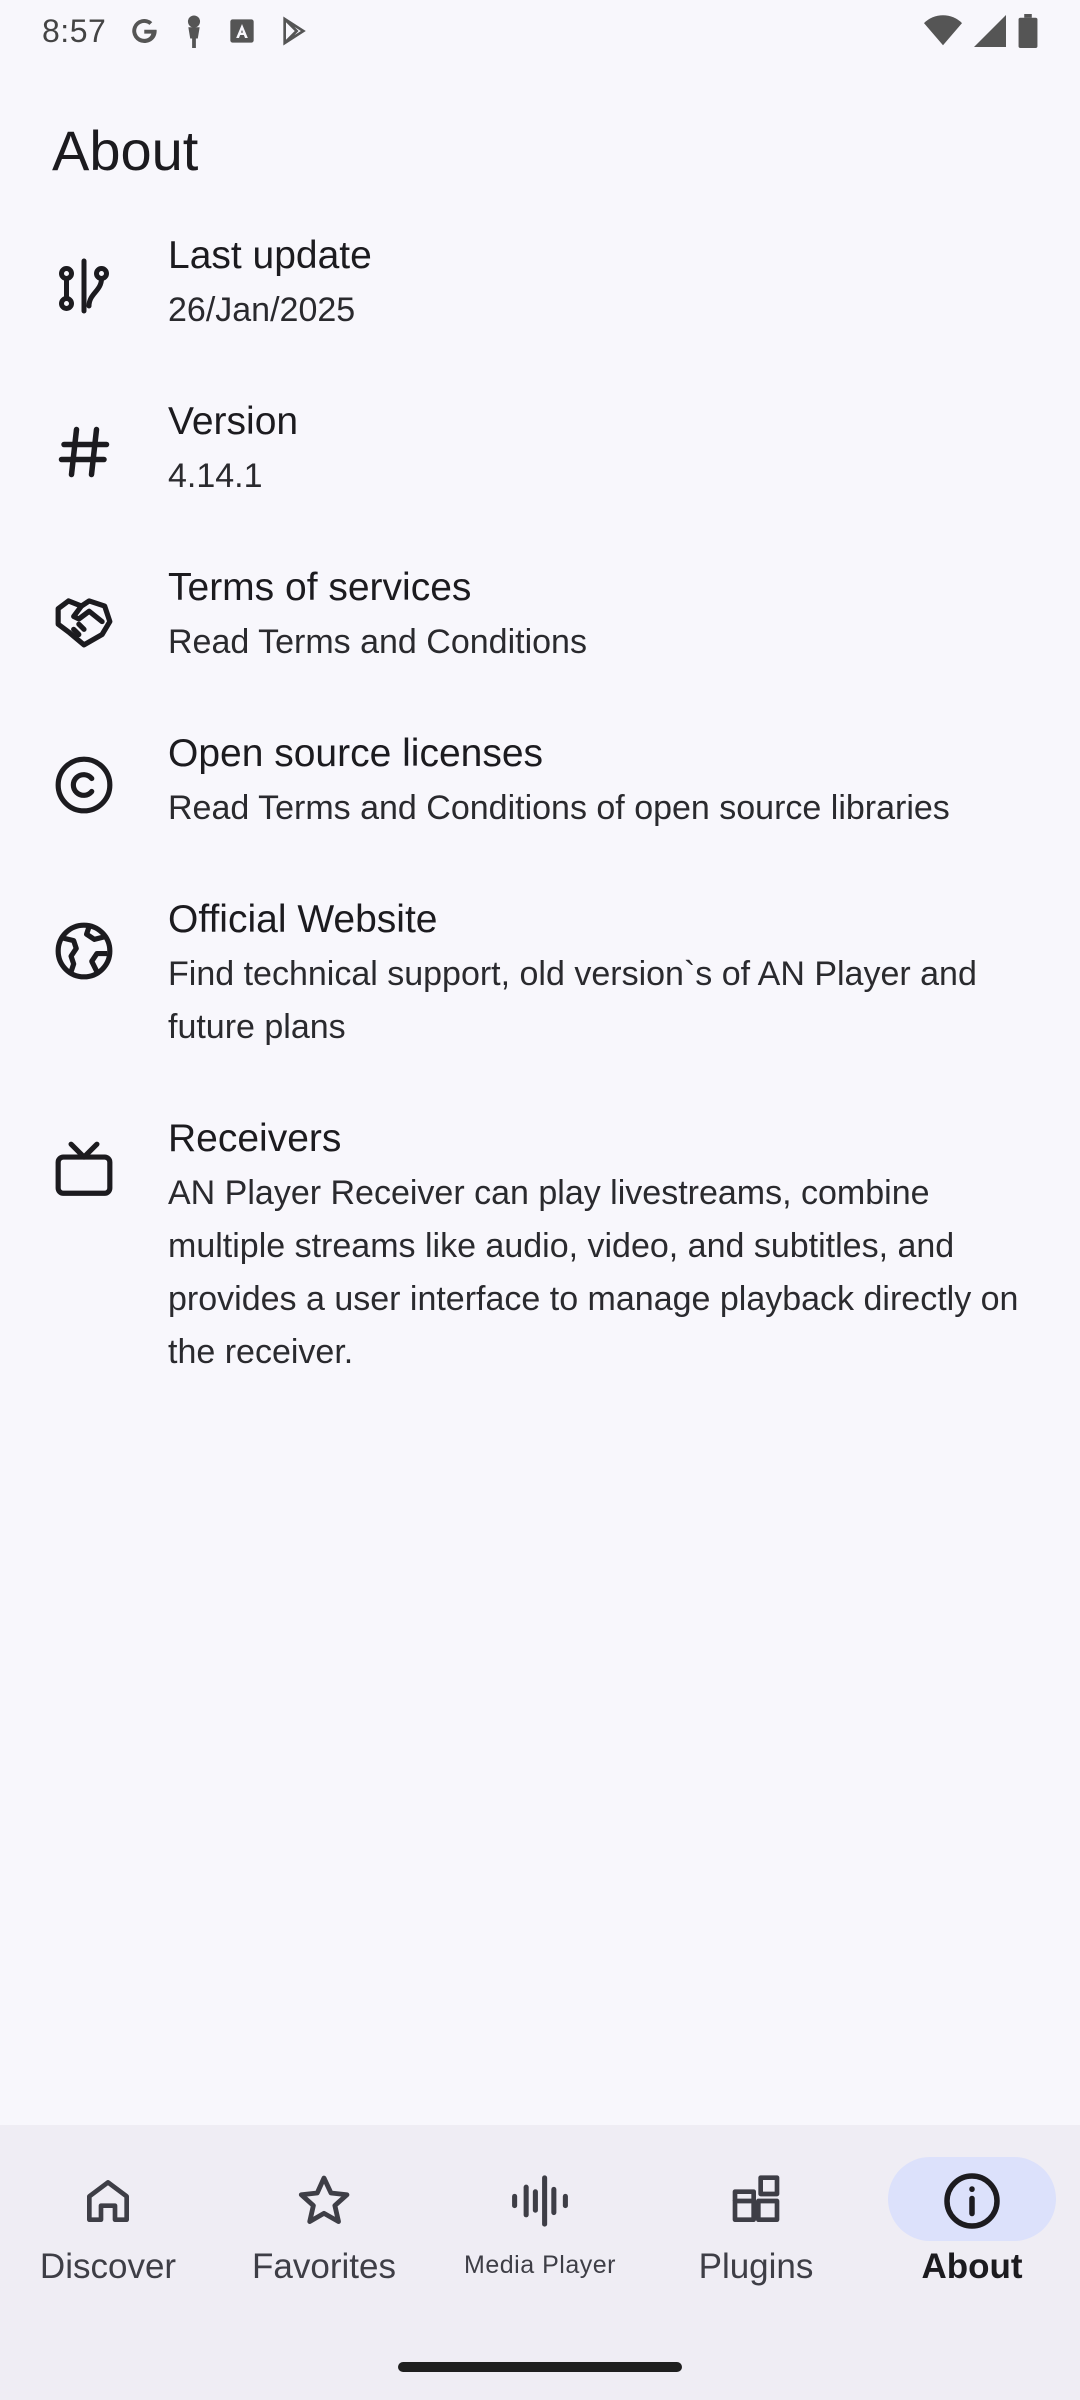 The width and height of the screenshot is (1080, 2400). I want to click on about-item-title: Version, so click(233, 421).